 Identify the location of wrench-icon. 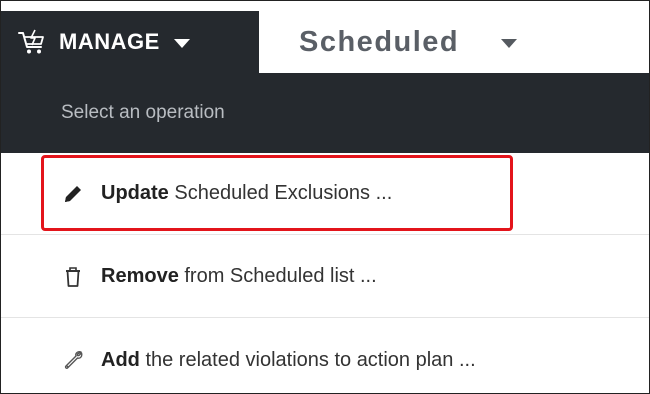
(73, 360).